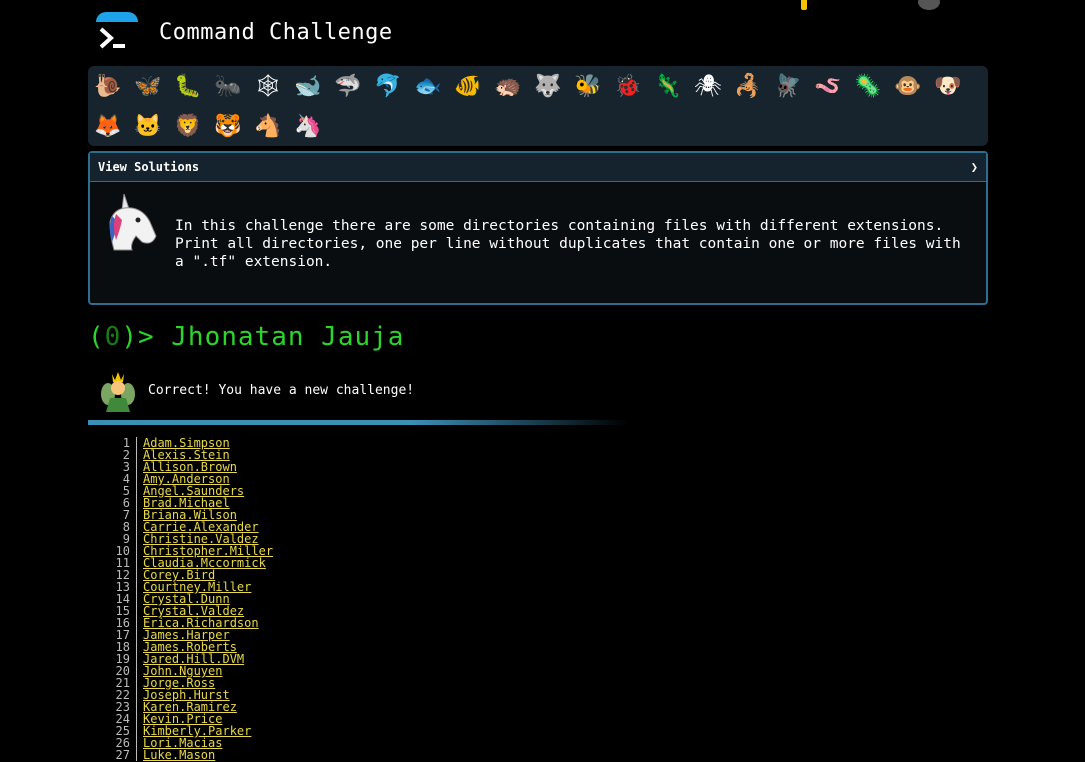  What do you see at coordinates (929, 5) in the screenshot?
I see `partial-avatar-top` at bounding box center [929, 5].